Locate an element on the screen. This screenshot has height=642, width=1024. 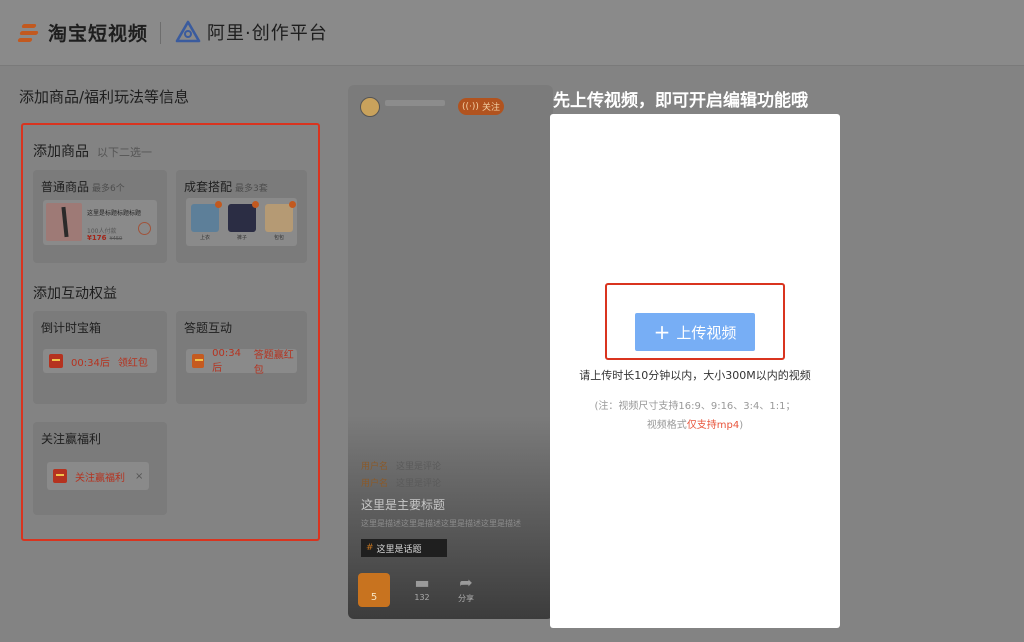
follow-reward-pill: 关注赢福利 × is located at coordinates (98, 476).